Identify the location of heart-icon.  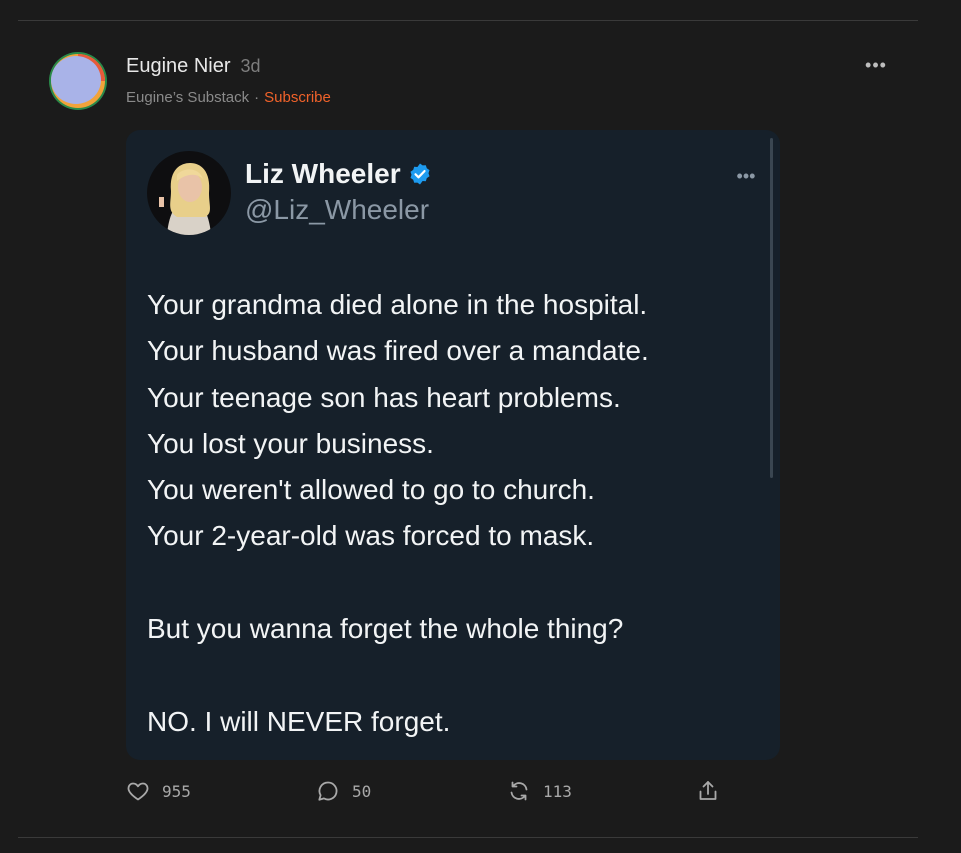
(138, 791).